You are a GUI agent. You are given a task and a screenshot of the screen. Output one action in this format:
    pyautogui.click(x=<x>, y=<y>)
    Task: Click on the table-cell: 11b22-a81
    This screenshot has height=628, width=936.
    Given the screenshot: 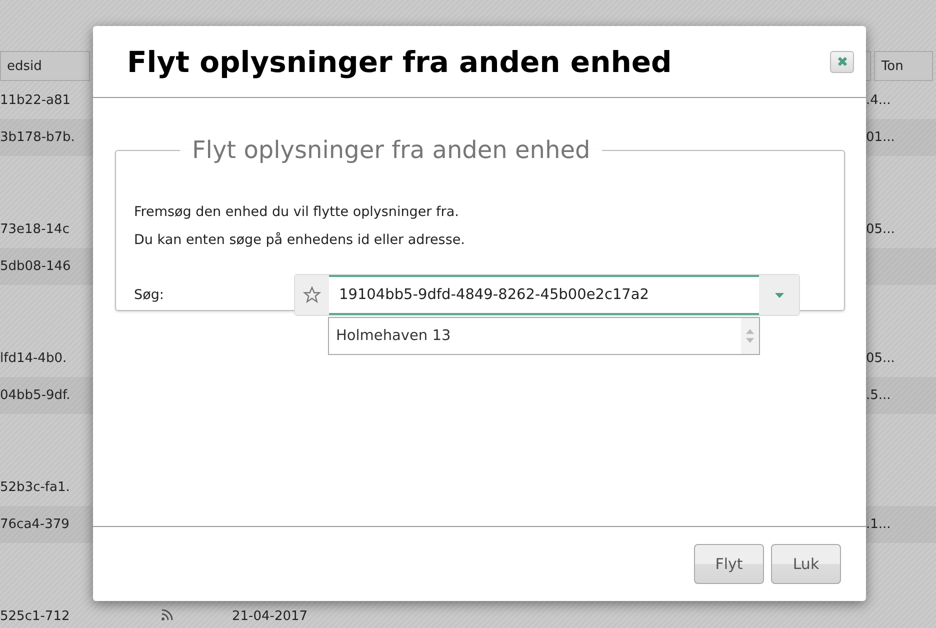 What is the action you would take?
    pyautogui.click(x=35, y=100)
    